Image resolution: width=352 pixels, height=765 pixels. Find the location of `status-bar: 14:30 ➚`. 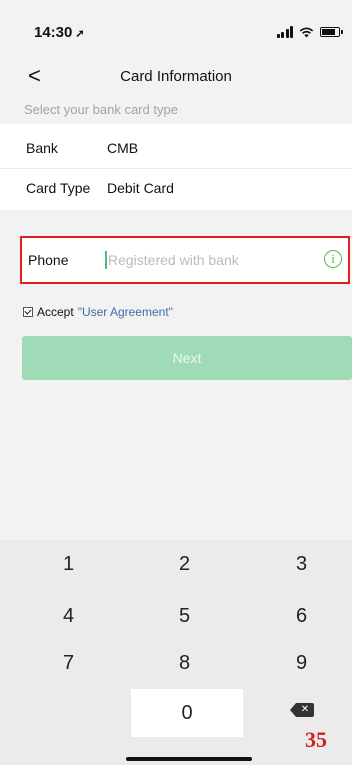

status-bar: 14:30 ➚ is located at coordinates (176, 31).